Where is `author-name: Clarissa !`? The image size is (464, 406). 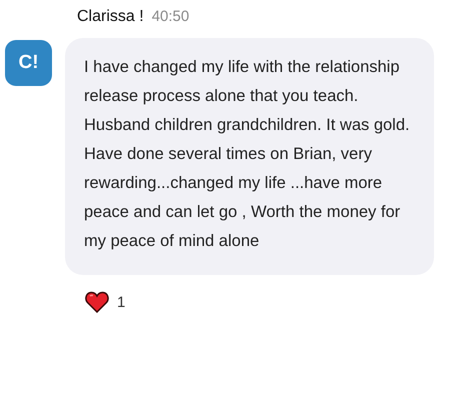
author-name: Clarissa ! is located at coordinates (110, 17).